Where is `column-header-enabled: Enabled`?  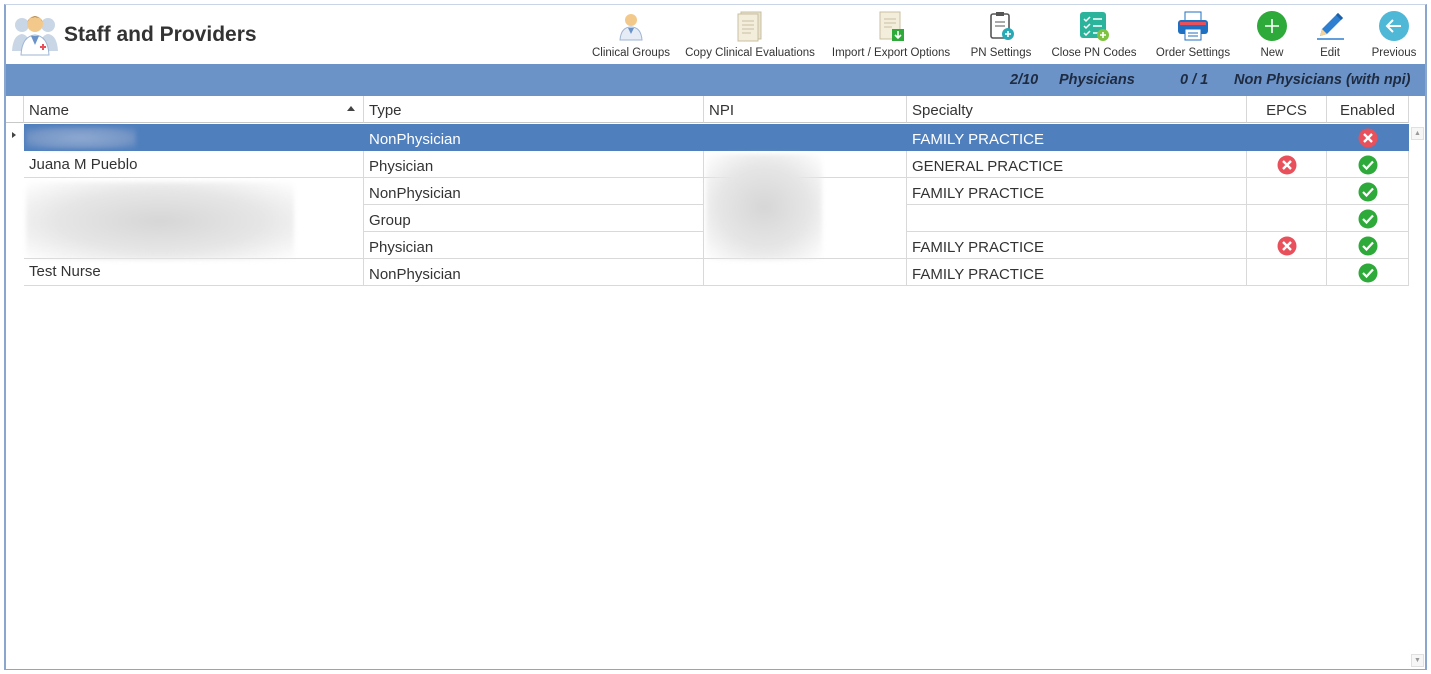 column-header-enabled: Enabled is located at coordinates (1368, 109).